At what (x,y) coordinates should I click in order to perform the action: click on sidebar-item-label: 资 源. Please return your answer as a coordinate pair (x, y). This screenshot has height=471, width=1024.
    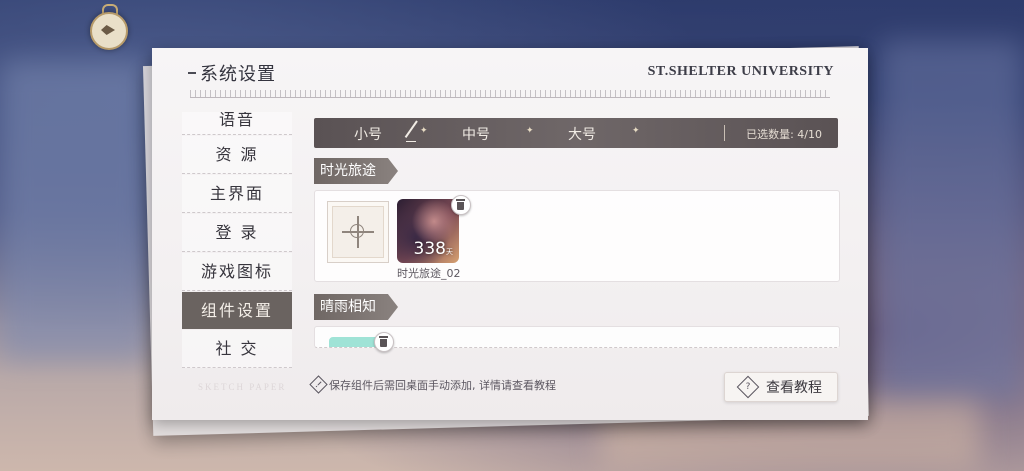
    Looking at the image, I should click on (237, 154).